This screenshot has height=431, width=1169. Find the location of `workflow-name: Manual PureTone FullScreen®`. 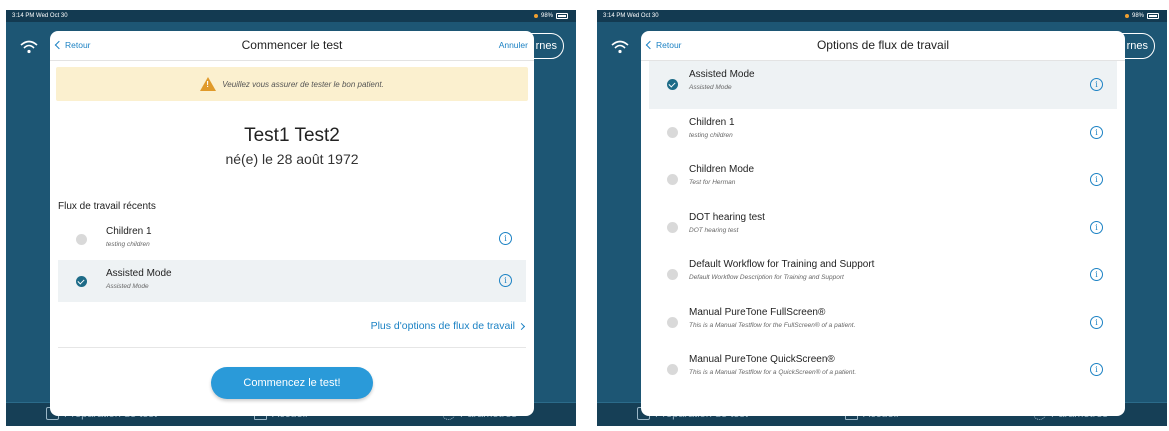

workflow-name: Manual PureTone FullScreen® is located at coordinates (757, 312).